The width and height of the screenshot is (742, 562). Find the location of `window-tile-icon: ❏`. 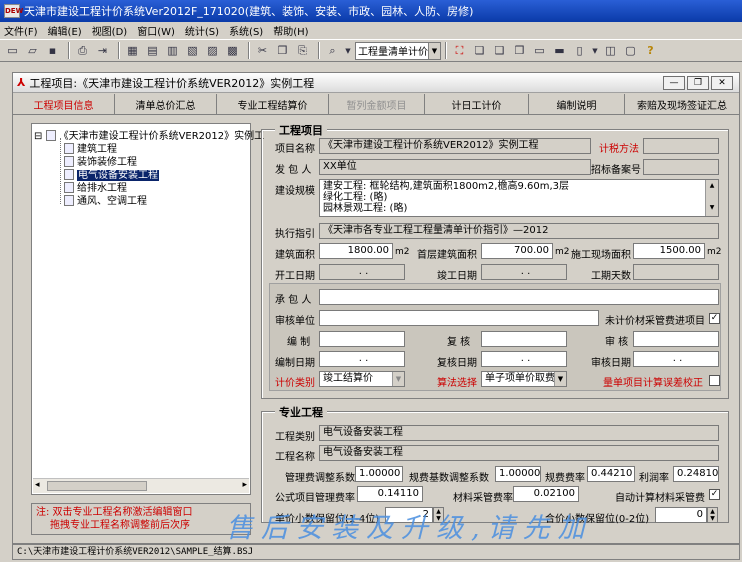

window-tile-icon: ❏ is located at coordinates (479, 50).